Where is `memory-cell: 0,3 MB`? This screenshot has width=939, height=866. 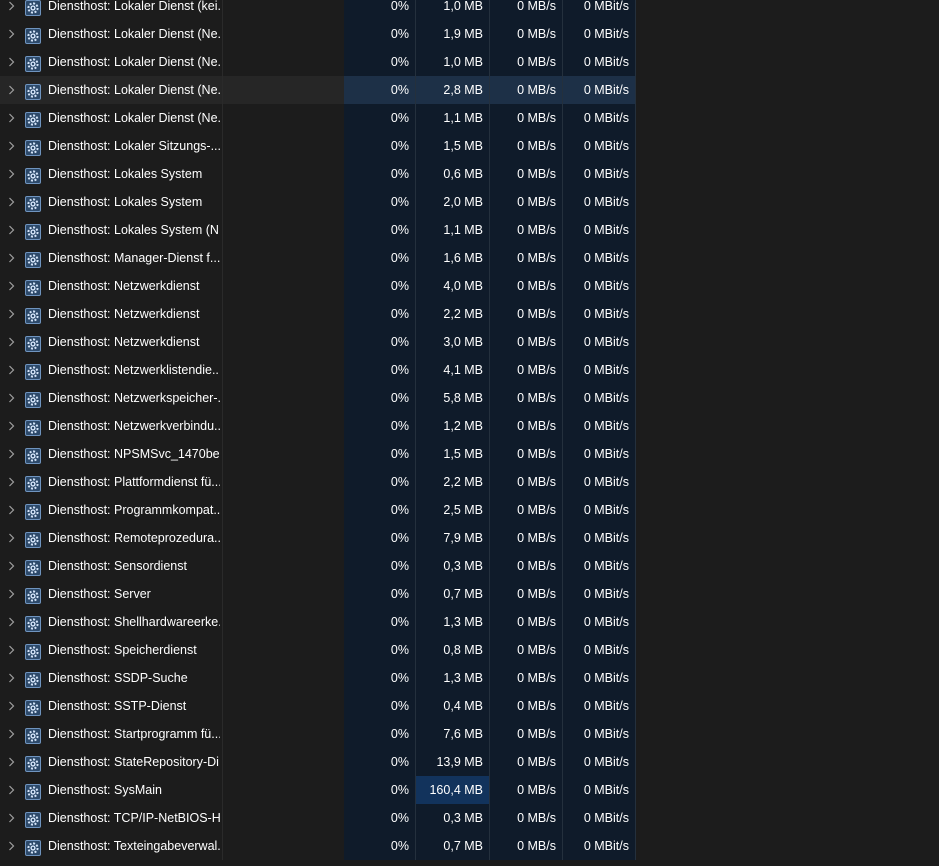 memory-cell: 0,3 MB is located at coordinates (453, 818).